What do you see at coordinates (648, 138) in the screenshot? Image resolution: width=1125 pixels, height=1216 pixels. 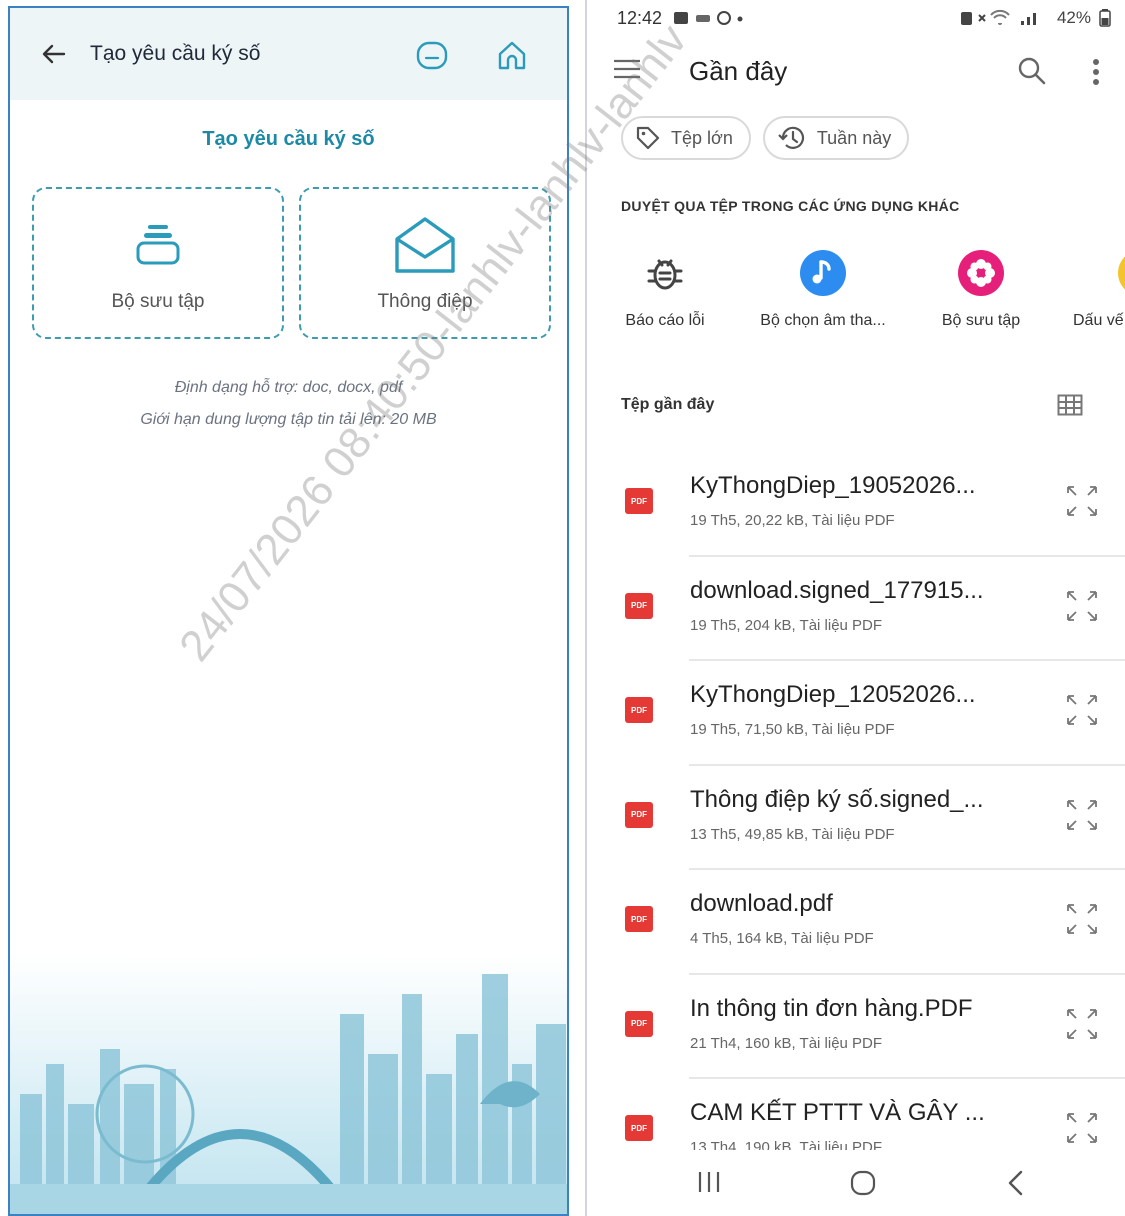 I see `tag-icon` at bounding box center [648, 138].